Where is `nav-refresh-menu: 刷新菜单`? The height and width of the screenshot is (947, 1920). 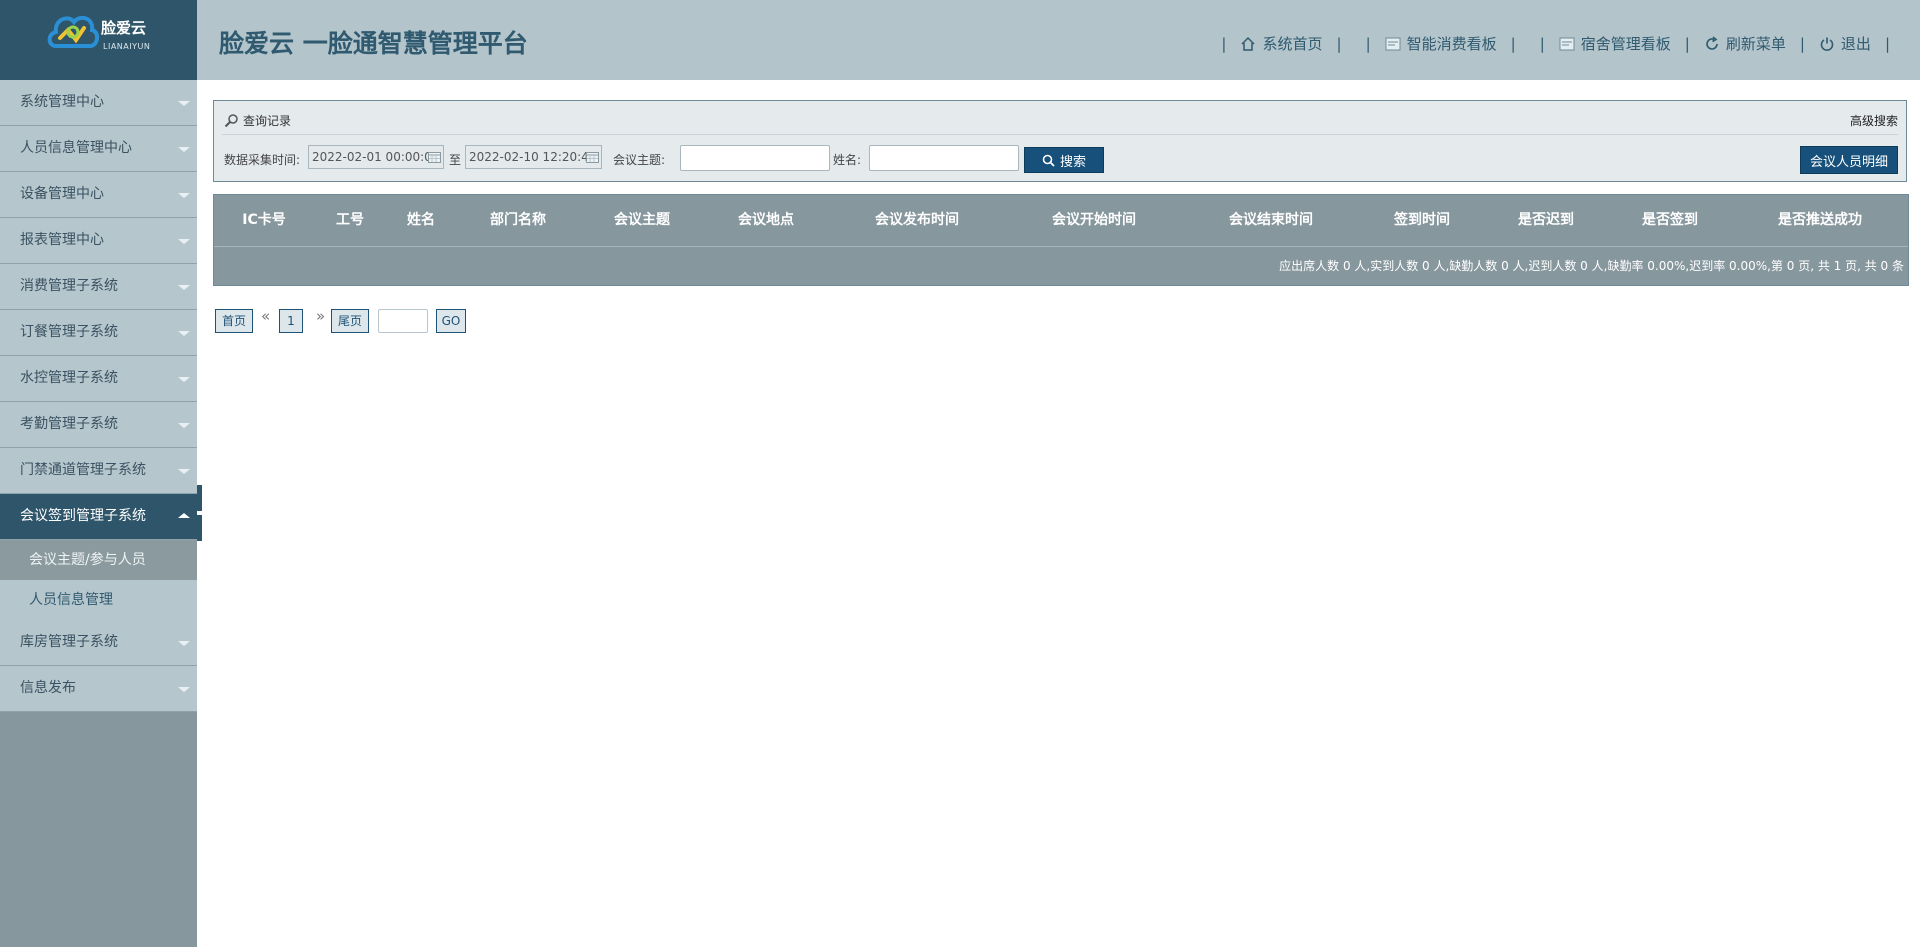 nav-refresh-menu: 刷新菜单 is located at coordinates (1745, 43).